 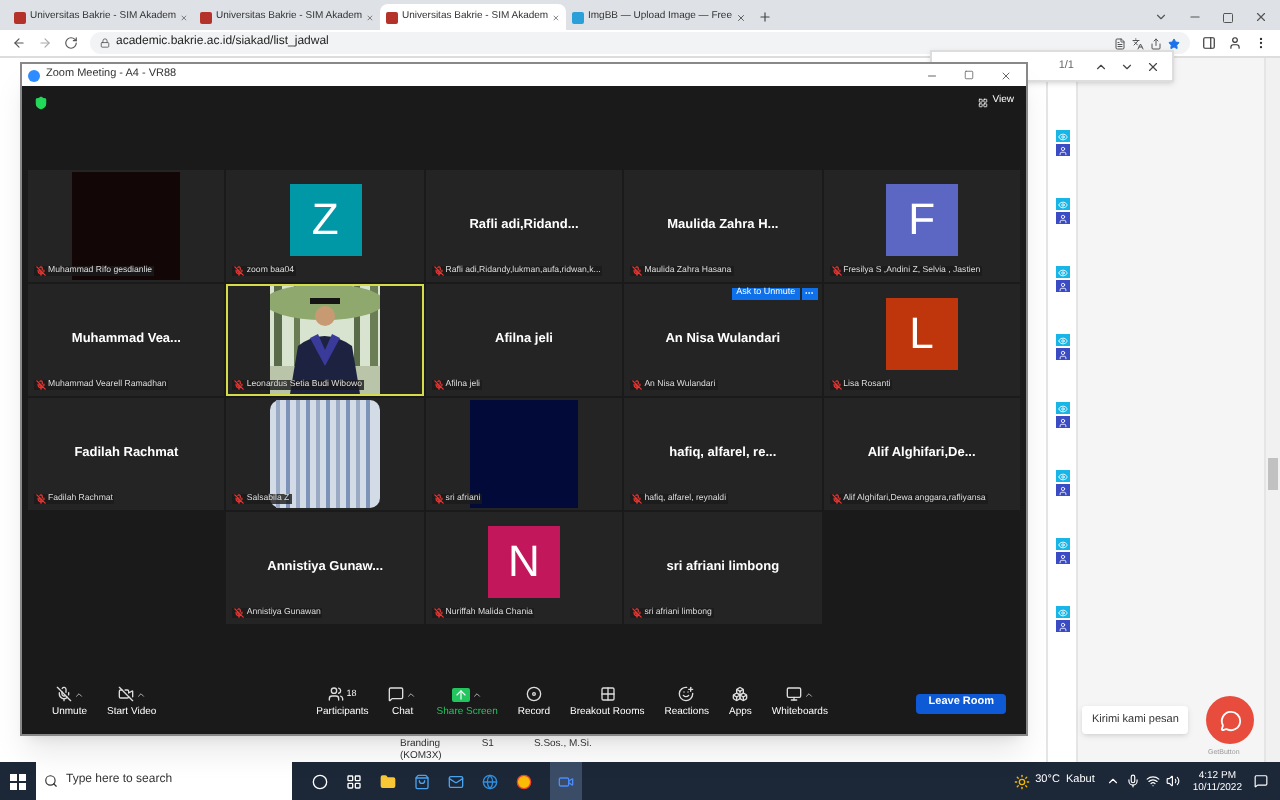 I want to click on profile-icon, so click(x=1235, y=43).